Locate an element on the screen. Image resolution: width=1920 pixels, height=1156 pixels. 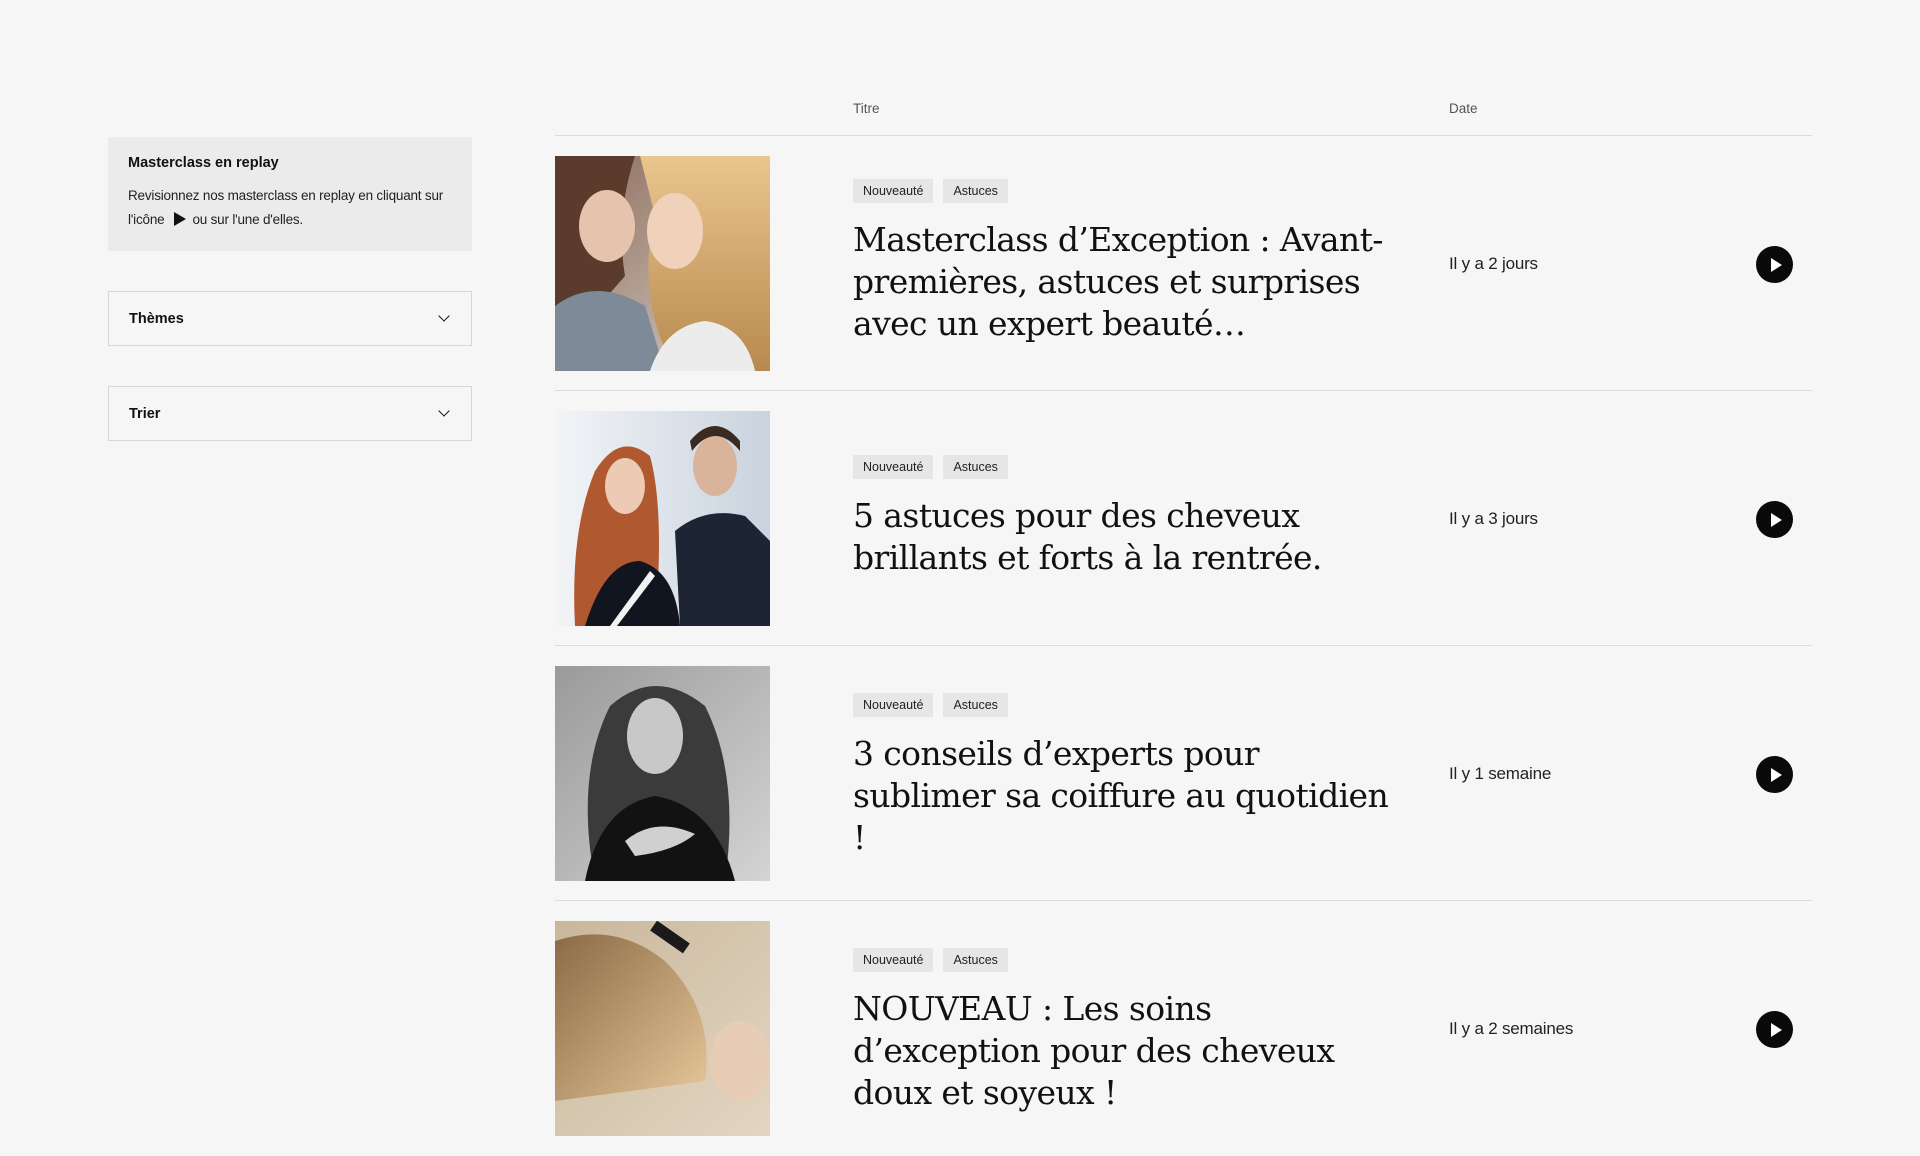
couple-photo is located at coordinates (662, 518).